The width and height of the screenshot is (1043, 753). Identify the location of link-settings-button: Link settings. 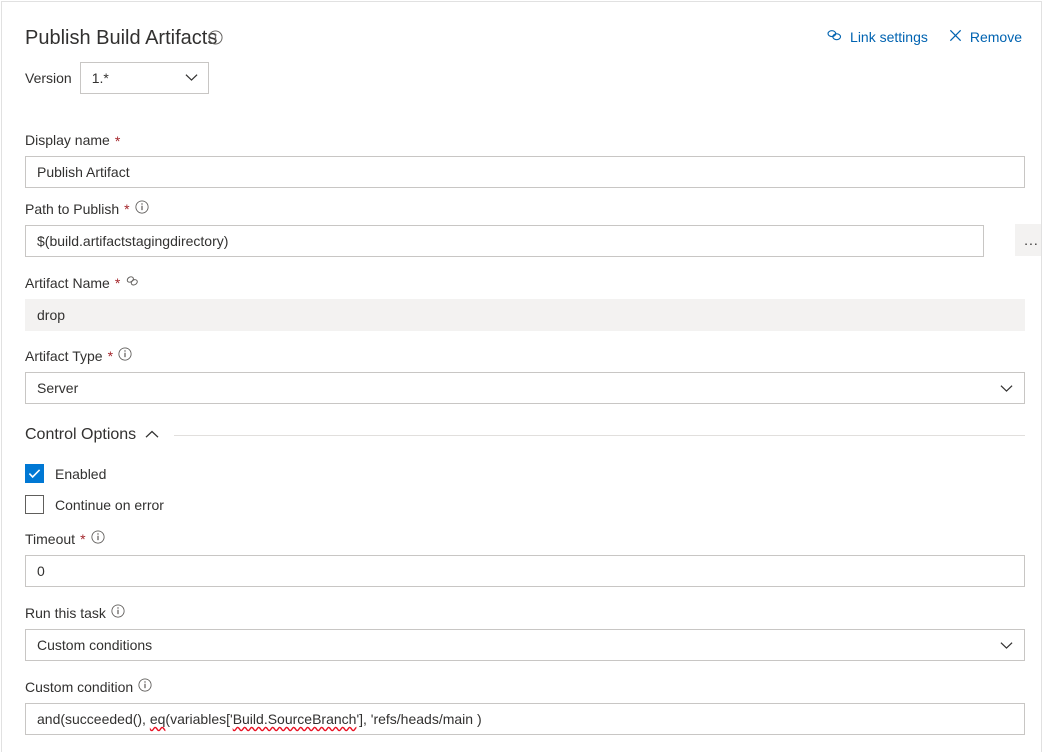
(877, 37).